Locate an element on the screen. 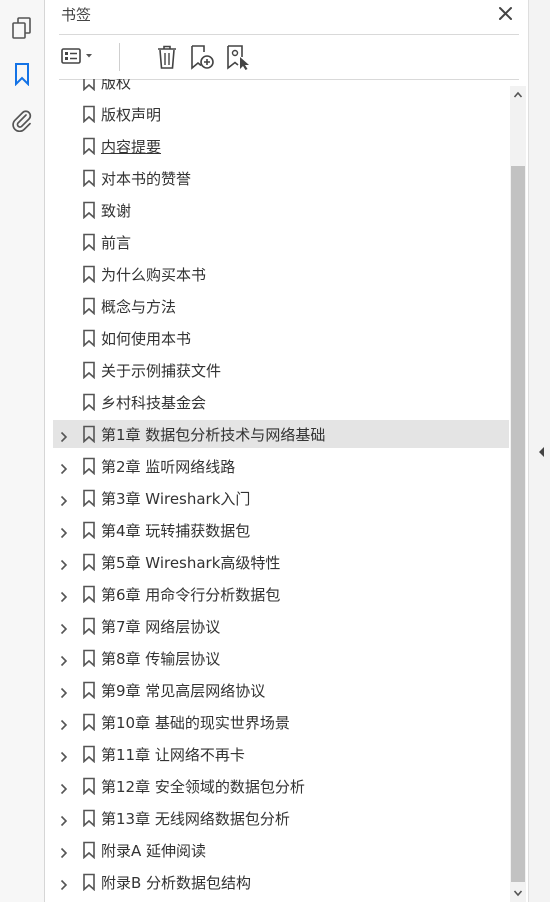 The width and height of the screenshot is (550, 906). bookmark-item: 概念与方法 is located at coordinates (281, 306).